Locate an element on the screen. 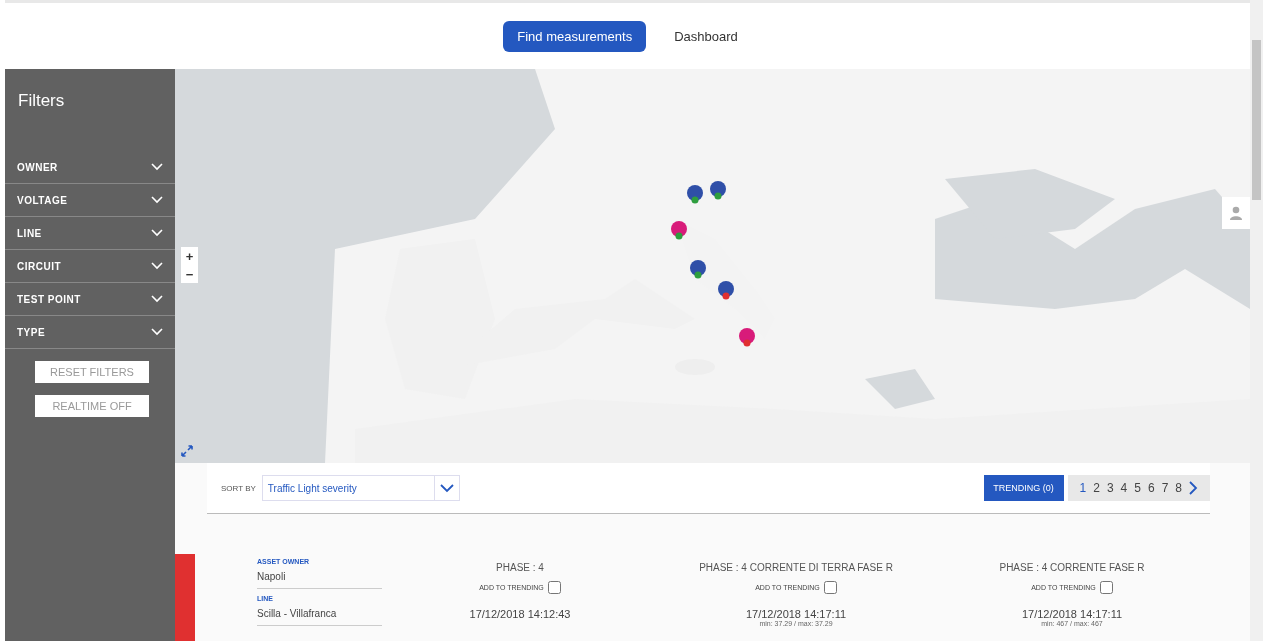 The image size is (1263, 641). nav-tab: Dashboard is located at coordinates (706, 36).